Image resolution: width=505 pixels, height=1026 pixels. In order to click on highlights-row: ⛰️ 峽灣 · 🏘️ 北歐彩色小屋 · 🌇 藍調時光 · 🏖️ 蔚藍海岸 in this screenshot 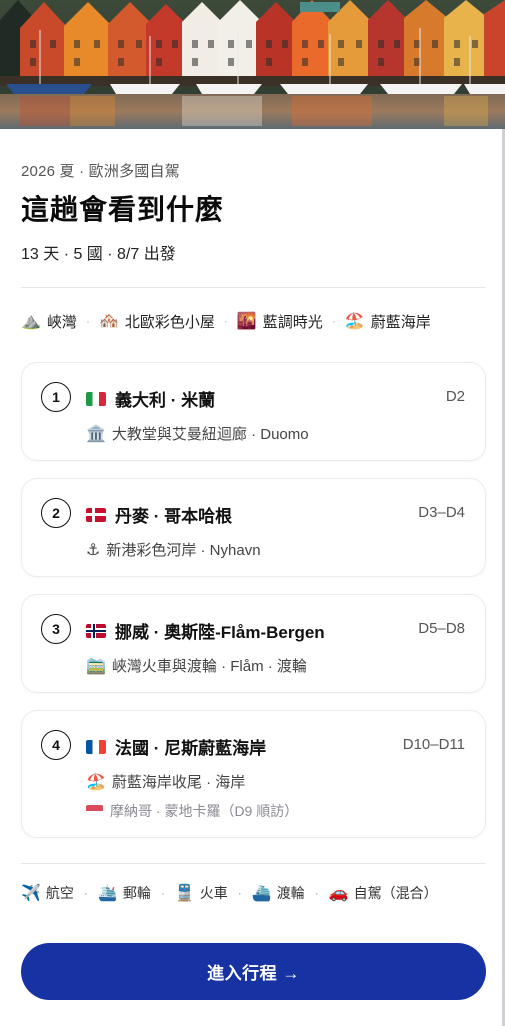, I will do `click(253, 321)`.